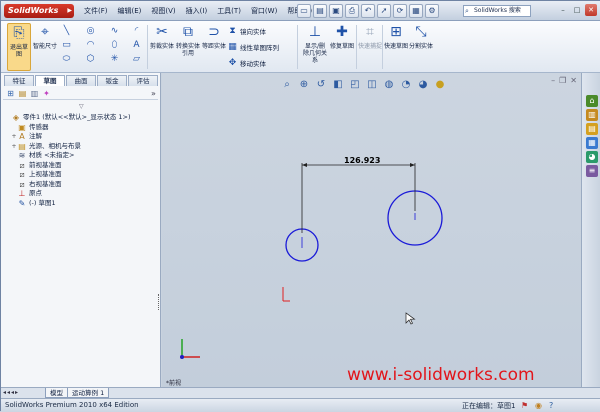 The height and width of the screenshot is (412, 600). What do you see at coordinates (432, 11) in the screenshot?
I see `options-icon: ⚙` at bounding box center [432, 11].